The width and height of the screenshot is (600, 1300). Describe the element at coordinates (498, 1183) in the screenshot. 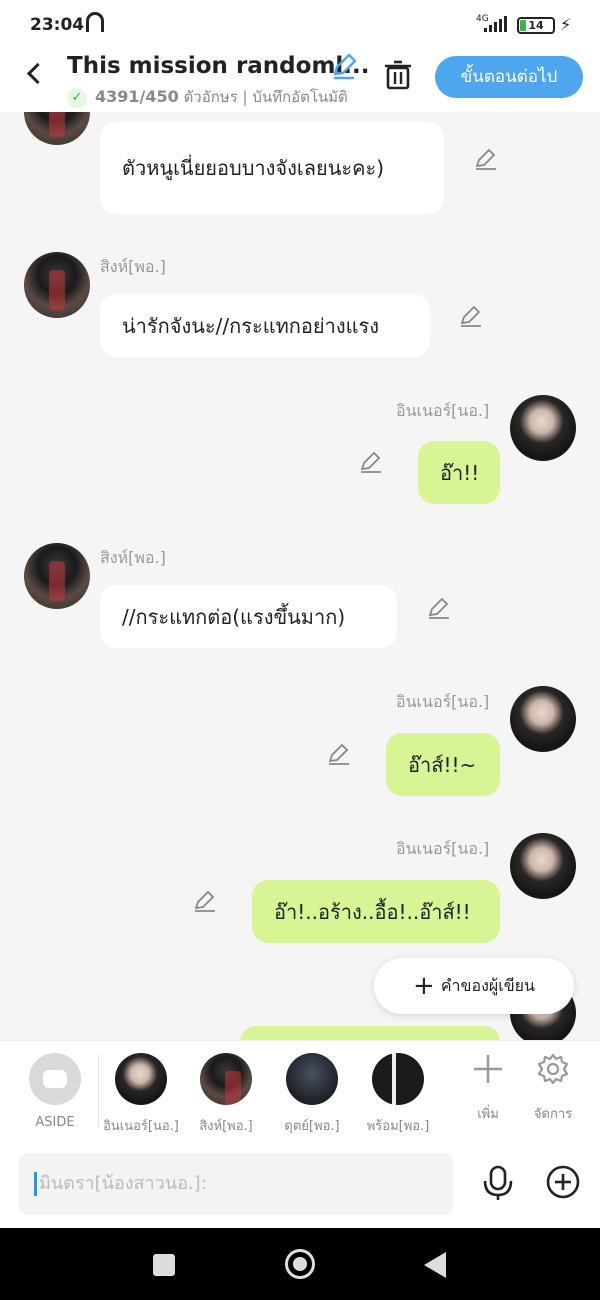

I see `microphone-icon` at that location.